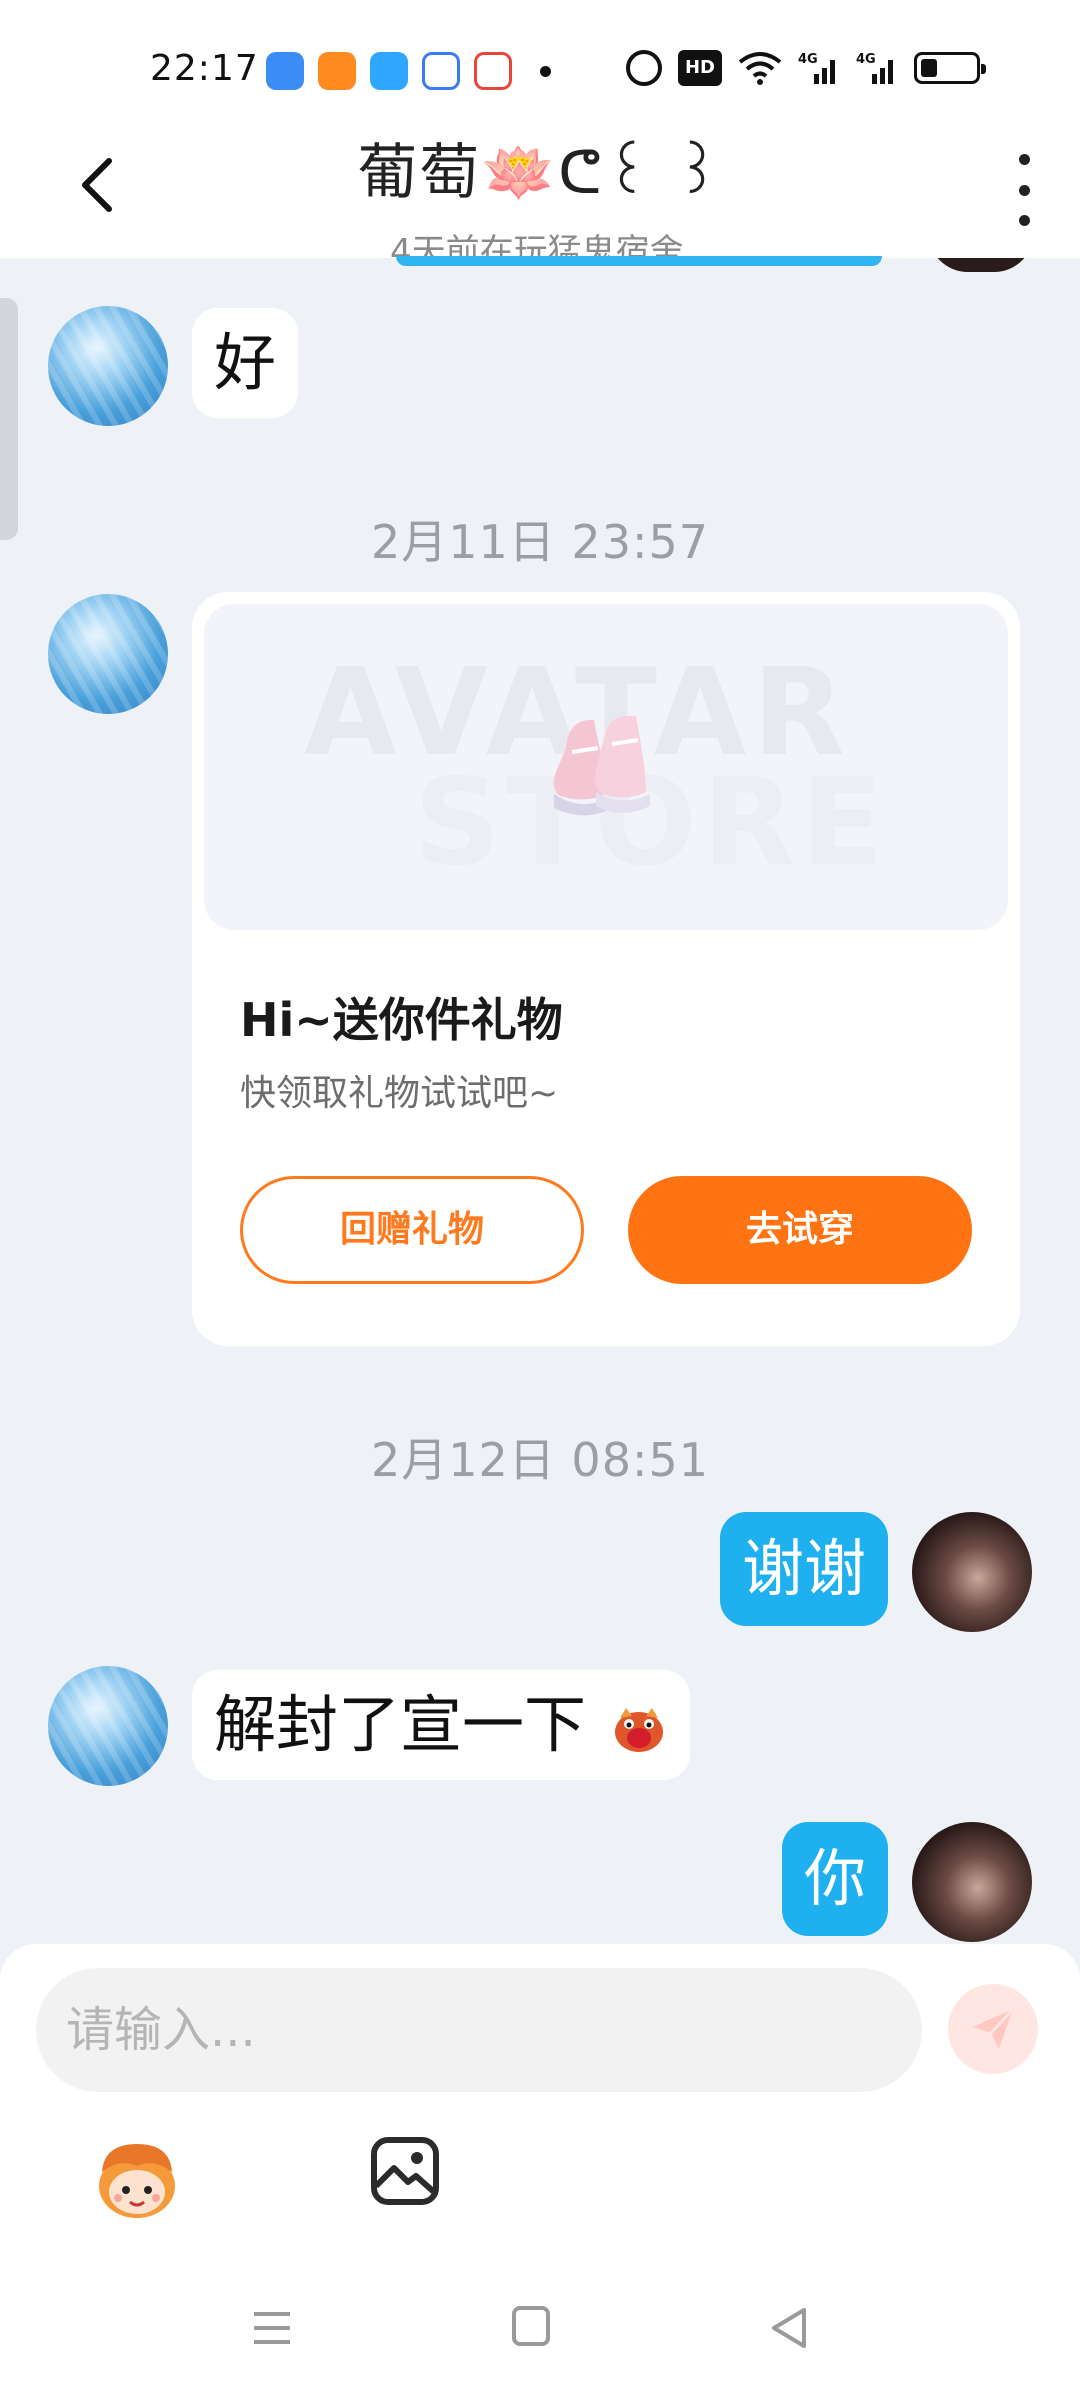 This screenshot has height=2400, width=1080. What do you see at coordinates (545, 71) in the screenshot?
I see `more-notifications-dot` at bounding box center [545, 71].